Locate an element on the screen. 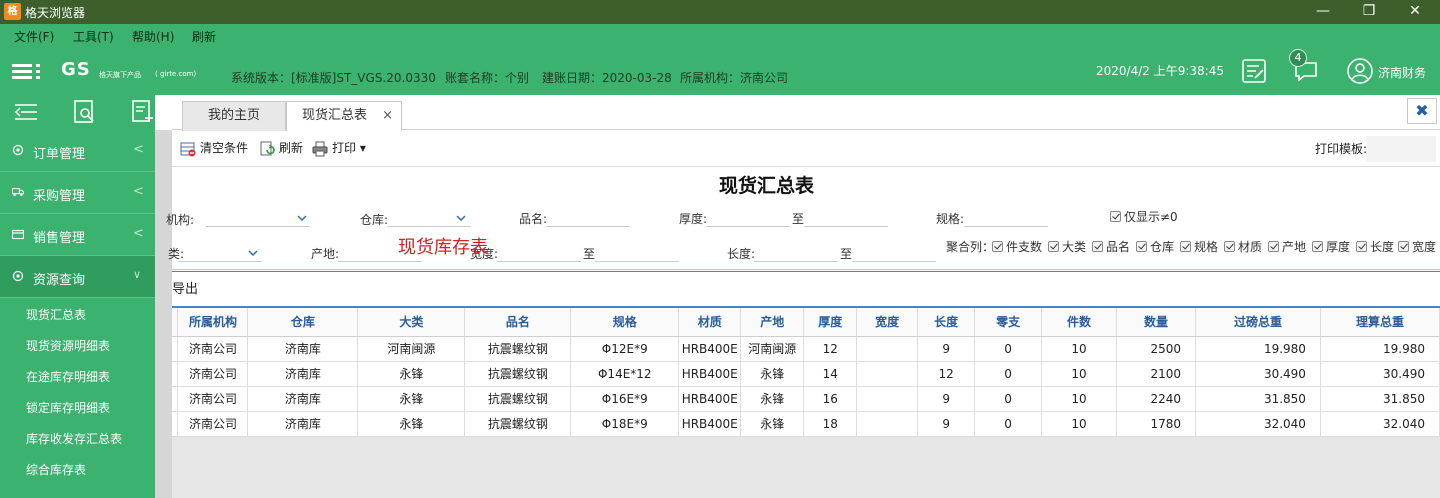 This screenshot has width=1440, height=498. print-button: 打印 ▾ is located at coordinates (339, 148).